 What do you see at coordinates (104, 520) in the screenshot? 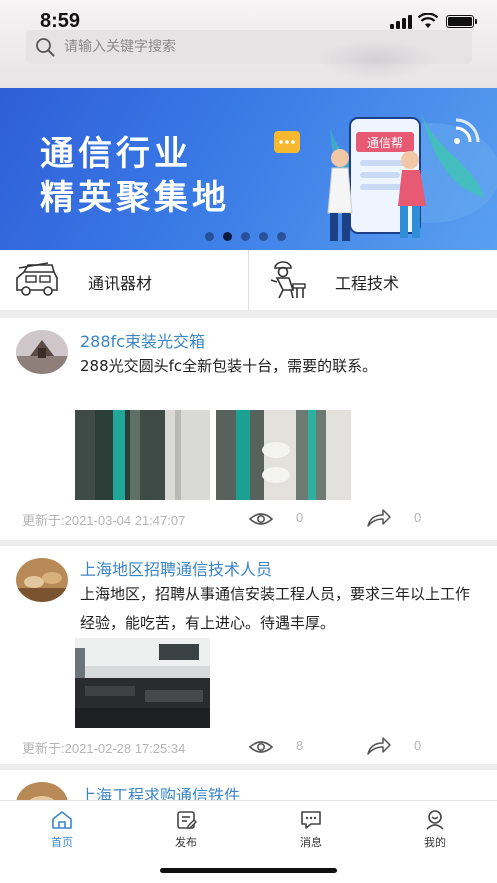
I see `post-date: 更新于:2021-03-04 21:47:07` at bounding box center [104, 520].